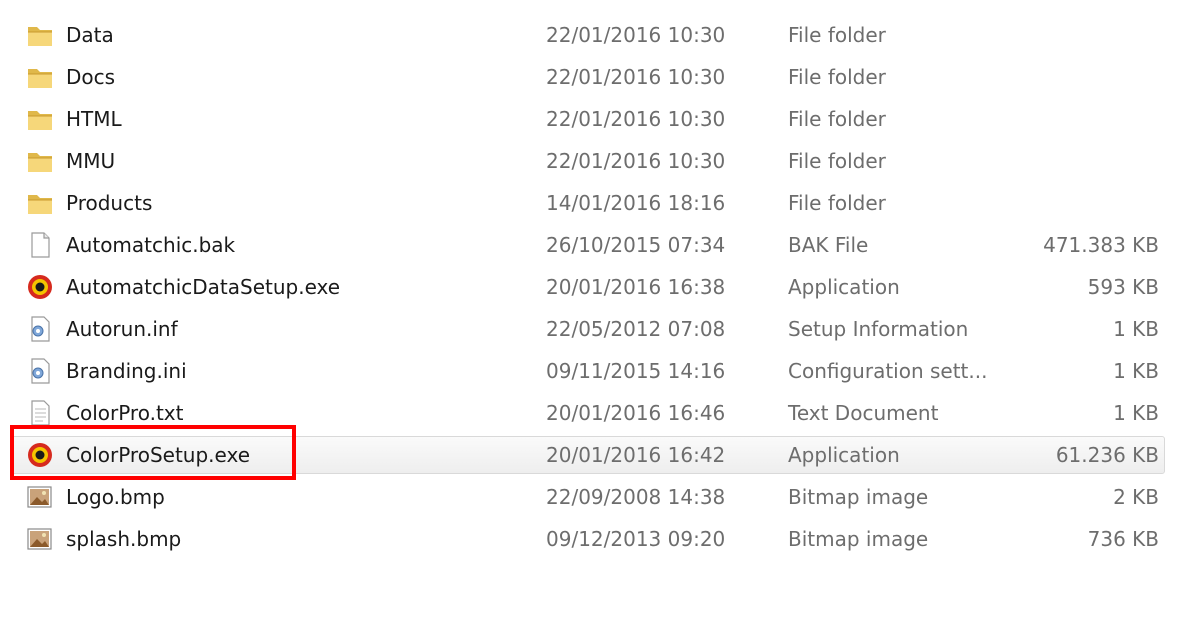 This screenshot has width=1179, height=629. What do you see at coordinates (94, 119) in the screenshot?
I see `file-name: HTML` at bounding box center [94, 119].